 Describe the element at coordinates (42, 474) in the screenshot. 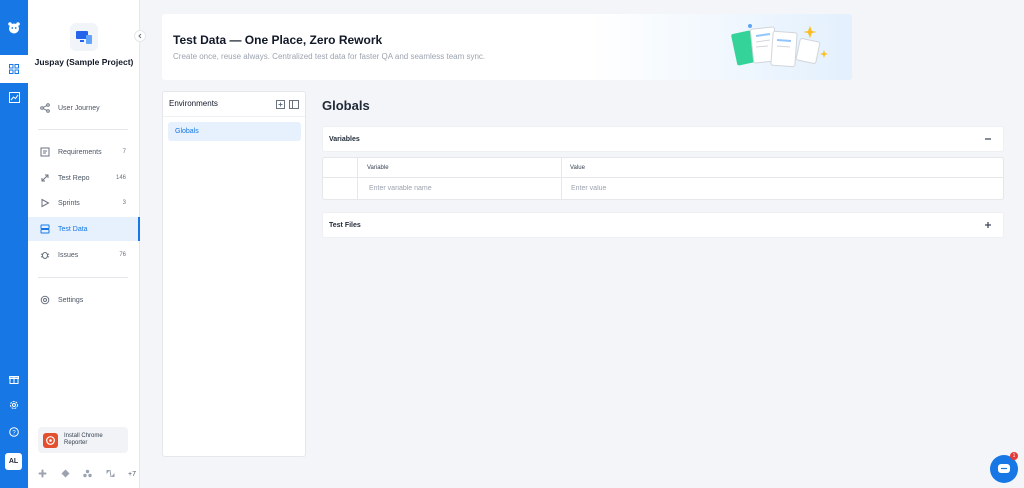

I see `slack-icon` at that location.